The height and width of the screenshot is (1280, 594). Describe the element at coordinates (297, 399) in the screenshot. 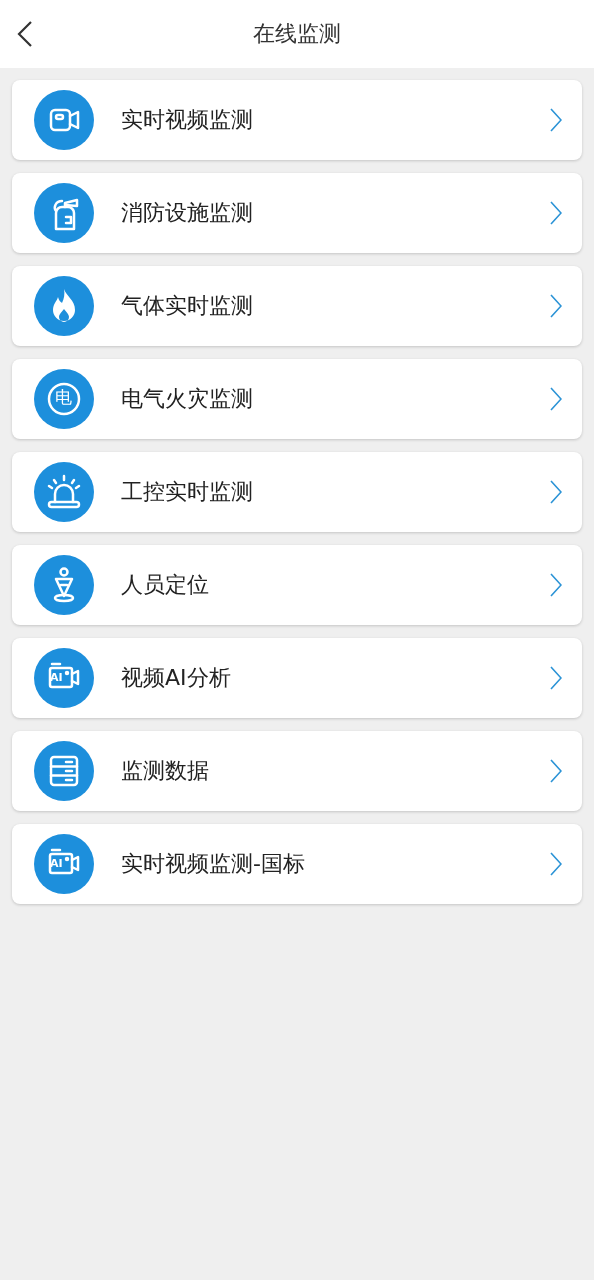

I see `menu-item: 电 电气火灾监测` at that location.